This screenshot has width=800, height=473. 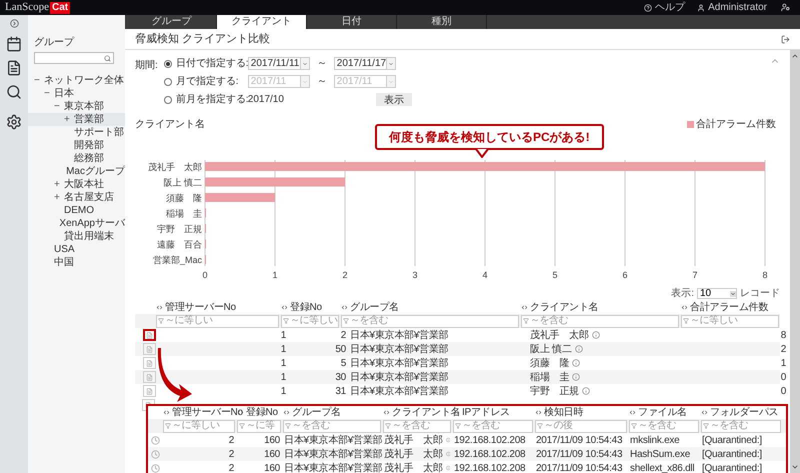 What do you see at coordinates (262, 22) in the screenshot?
I see `tab: クライアント` at bounding box center [262, 22].